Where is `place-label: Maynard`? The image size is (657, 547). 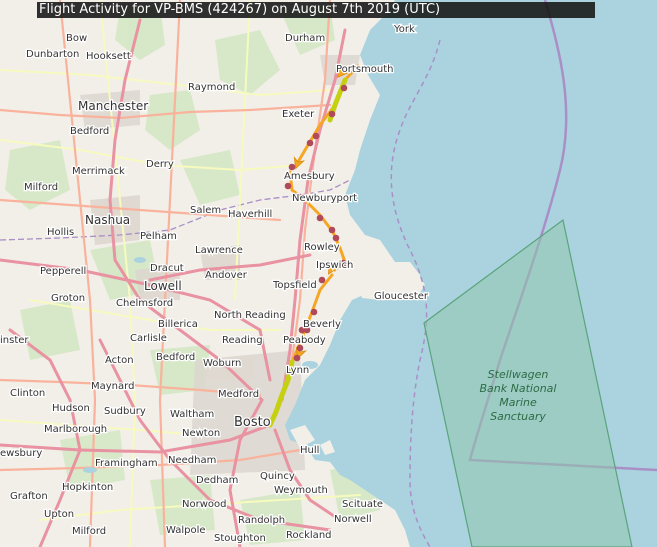
place-label: Maynard is located at coordinates (112, 386).